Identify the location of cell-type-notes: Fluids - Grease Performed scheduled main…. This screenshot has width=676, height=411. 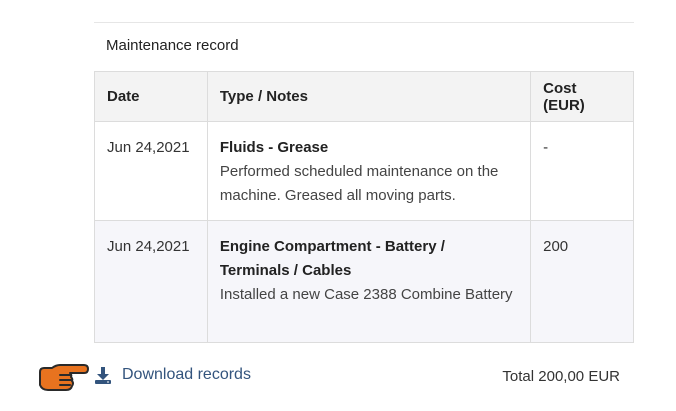
(369, 171).